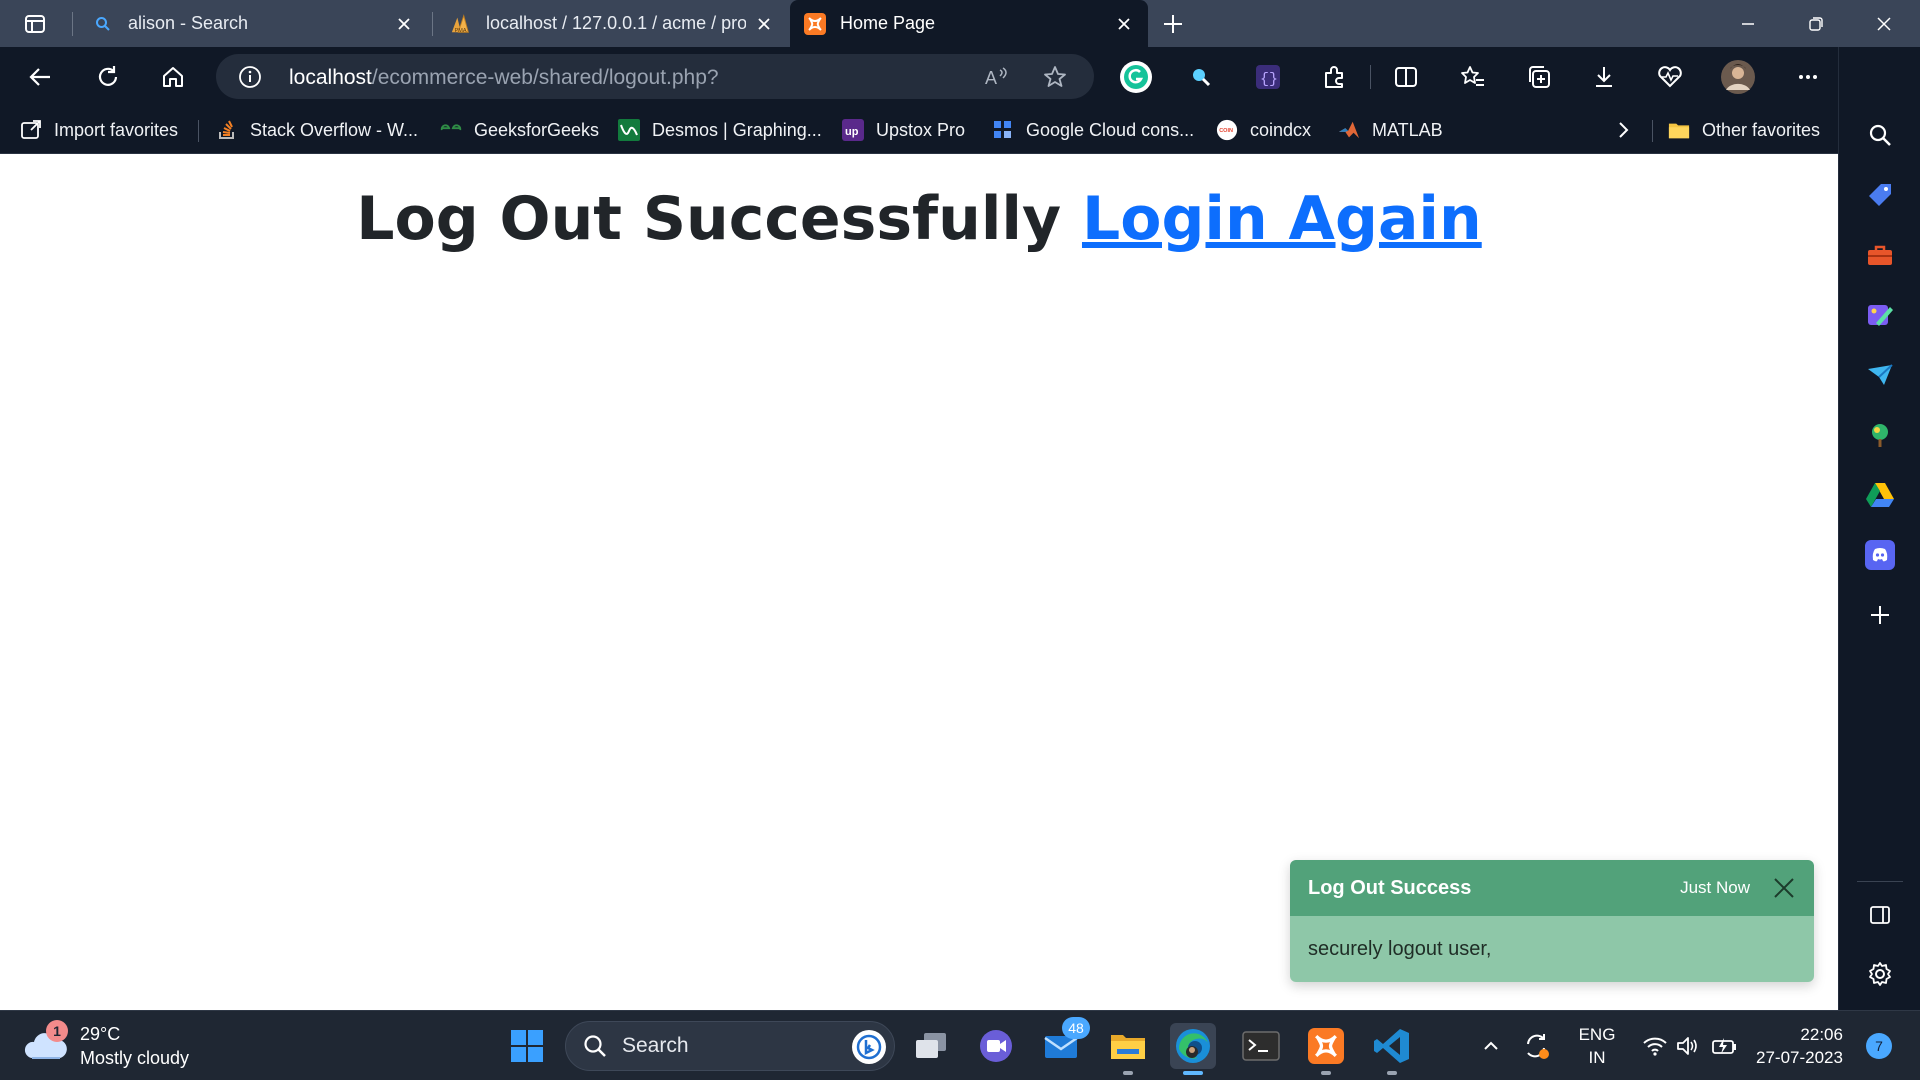 This screenshot has width=1920, height=1080. Describe the element at coordinates (1784, 888) in the screenshot. I see `toast-close-button` at that location.